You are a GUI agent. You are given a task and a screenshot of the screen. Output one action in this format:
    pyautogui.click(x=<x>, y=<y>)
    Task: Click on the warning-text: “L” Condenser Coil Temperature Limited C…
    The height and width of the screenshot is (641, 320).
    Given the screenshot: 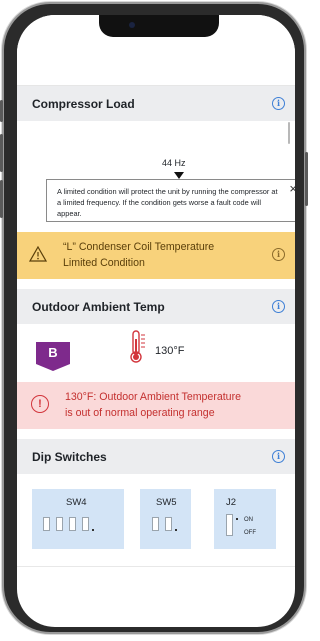 What is the action you would take?
    pyautogui.click(x=163, y=255)
    